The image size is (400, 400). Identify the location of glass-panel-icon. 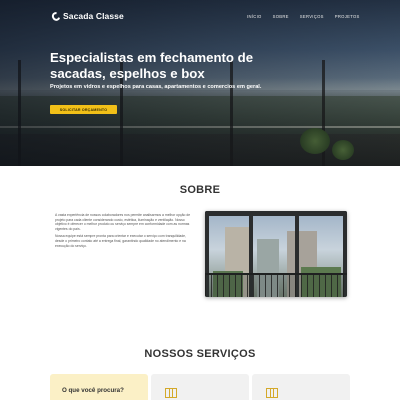
(272, 393).